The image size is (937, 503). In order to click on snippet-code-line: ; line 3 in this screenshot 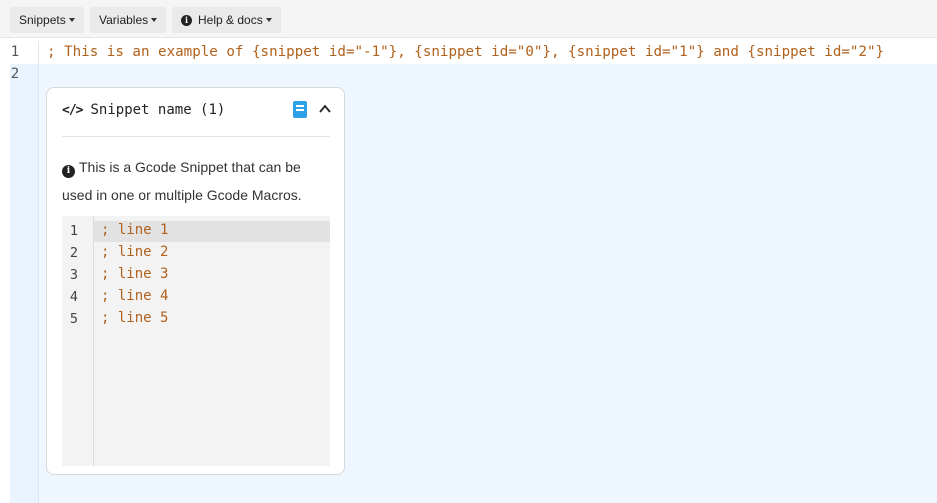, I will do `click(135, 274)`.